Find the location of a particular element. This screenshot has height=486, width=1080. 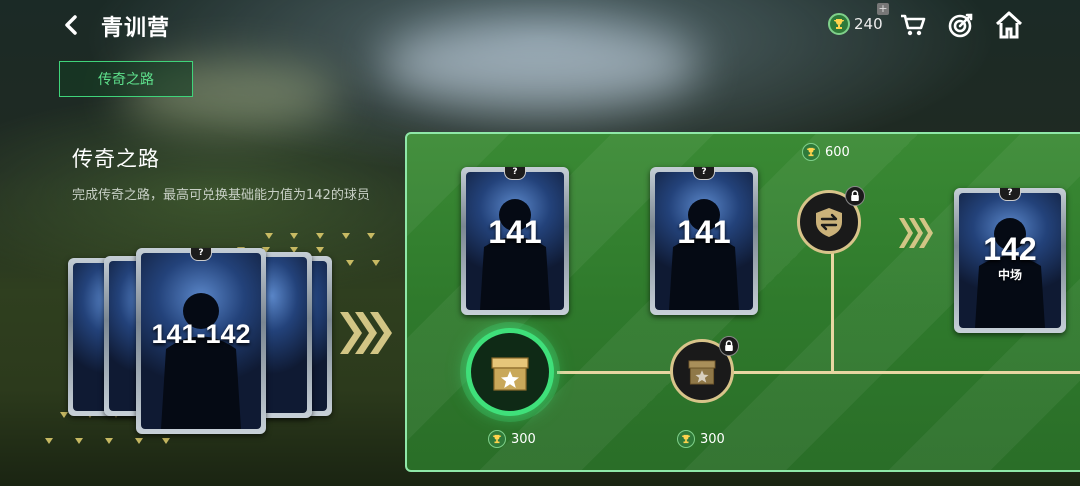

pack-card-front: 141-142 ? is located at coordinates (201, 341).